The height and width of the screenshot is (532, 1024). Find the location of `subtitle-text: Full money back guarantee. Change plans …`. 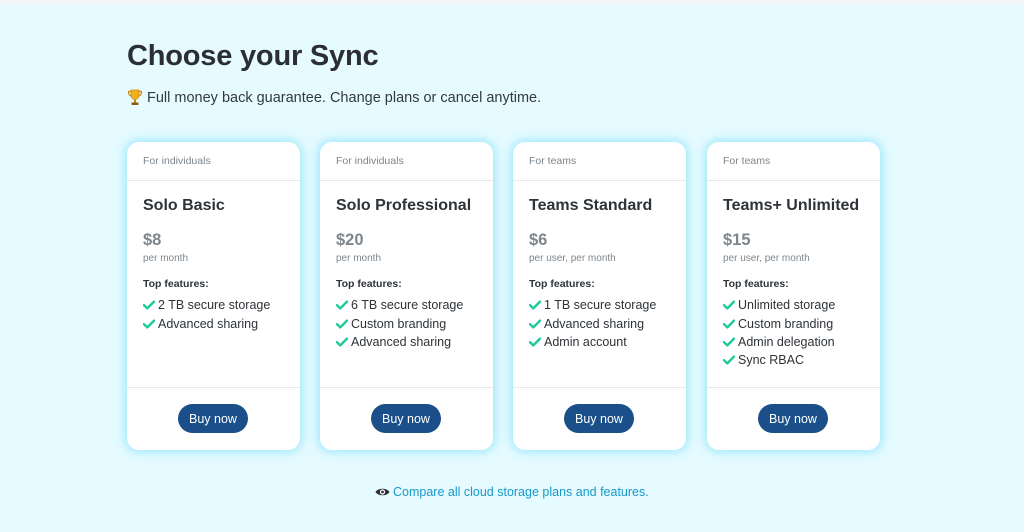

subtitle-text: Full money back guarantee. Change plans … is located at coordinates (344, 97).